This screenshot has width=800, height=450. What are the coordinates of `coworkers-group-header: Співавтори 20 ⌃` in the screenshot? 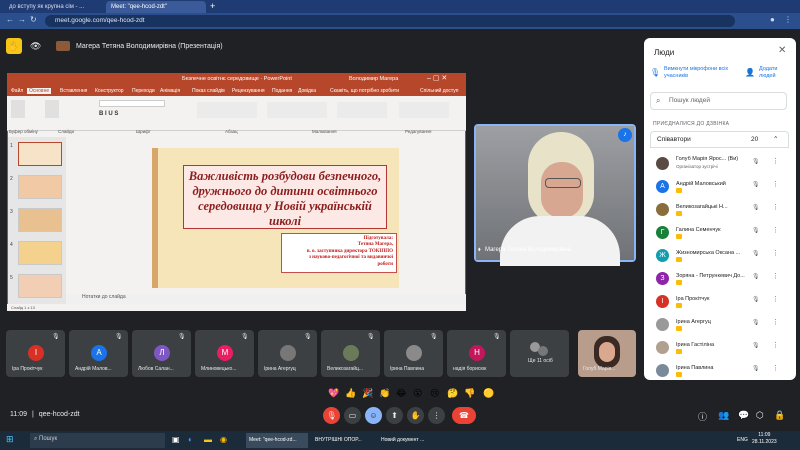 It's located at (719, 139).